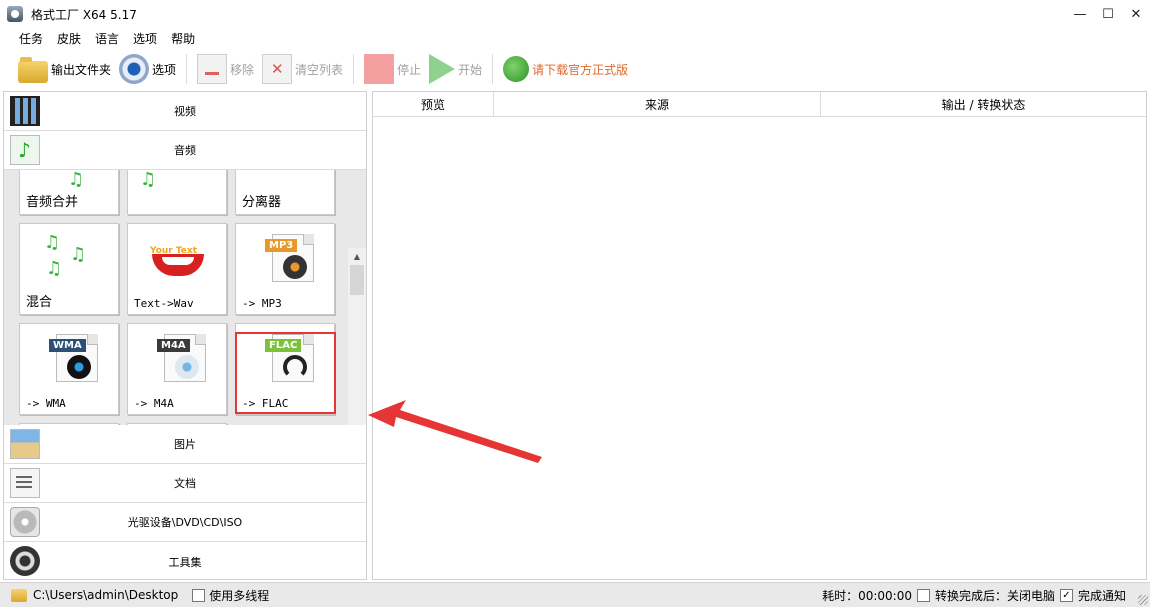  What do you see at coordinates (178, 265) in the screenshot?
I see `mouth-icon` at bounding box center [178, 265].